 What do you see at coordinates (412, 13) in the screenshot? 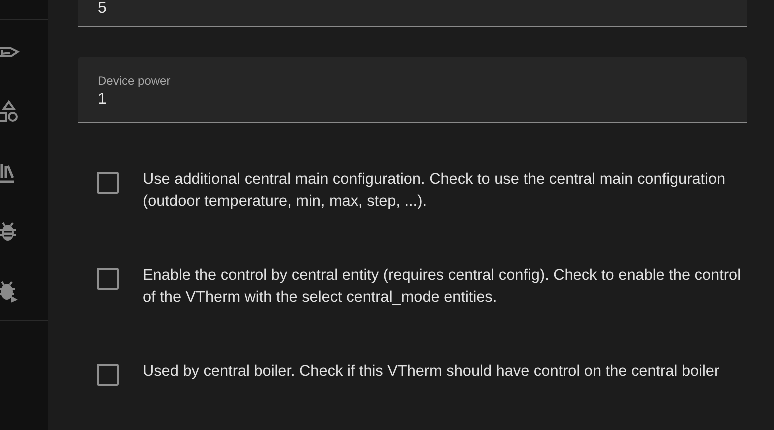
I see `number-field: 5` at bounding box center [412, 13].